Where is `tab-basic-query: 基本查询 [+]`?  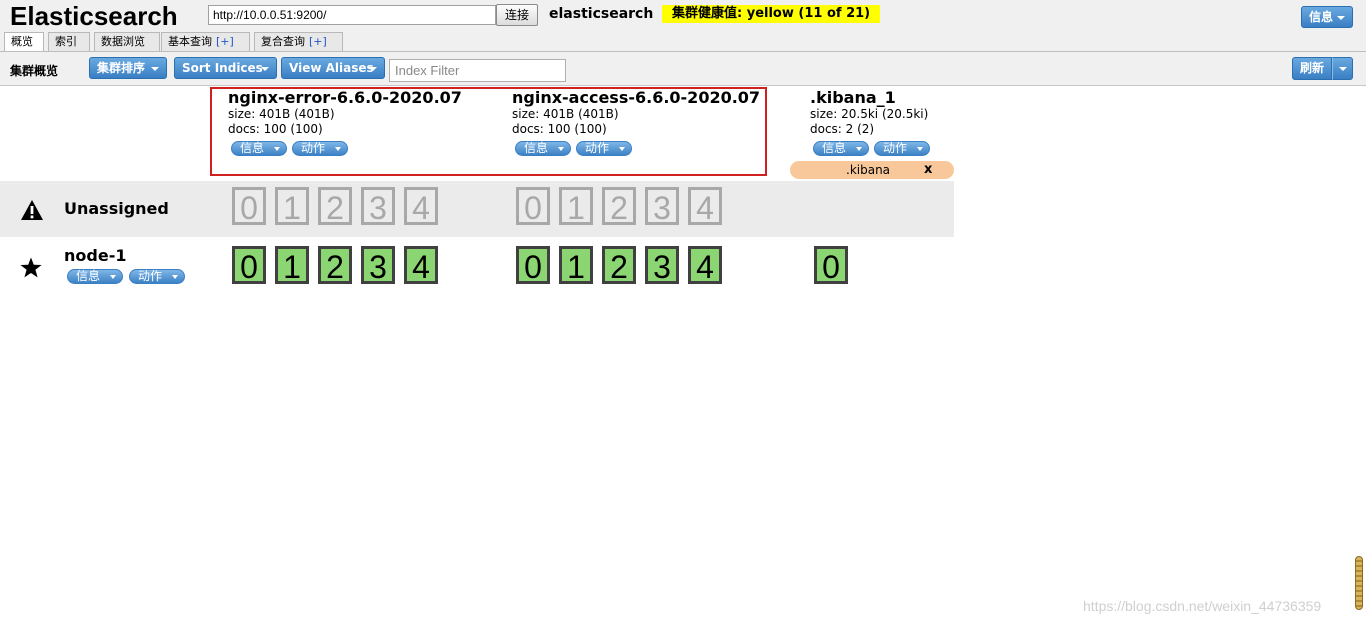
tab-basic-query: 基本查询 [+] is located at coordinates (205, 42).